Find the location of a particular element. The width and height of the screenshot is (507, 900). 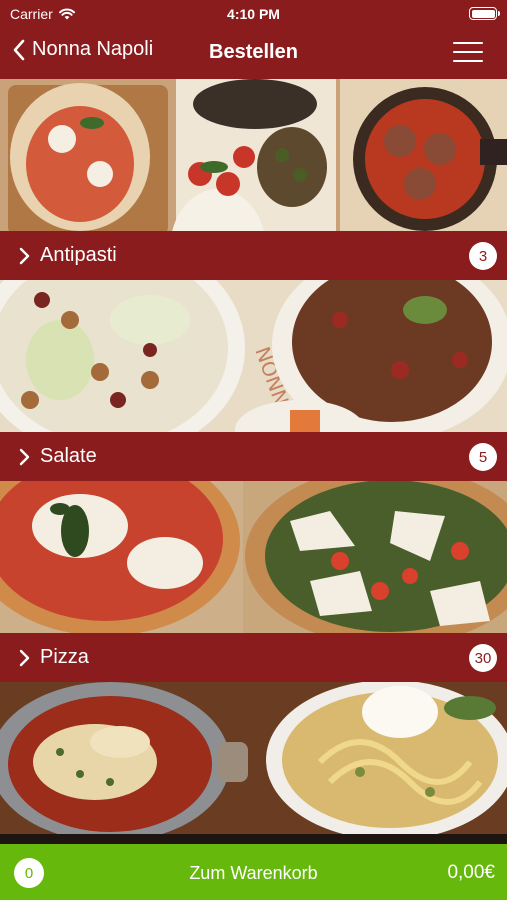

page-title: Bestellen is located at coordinates (253, 52).